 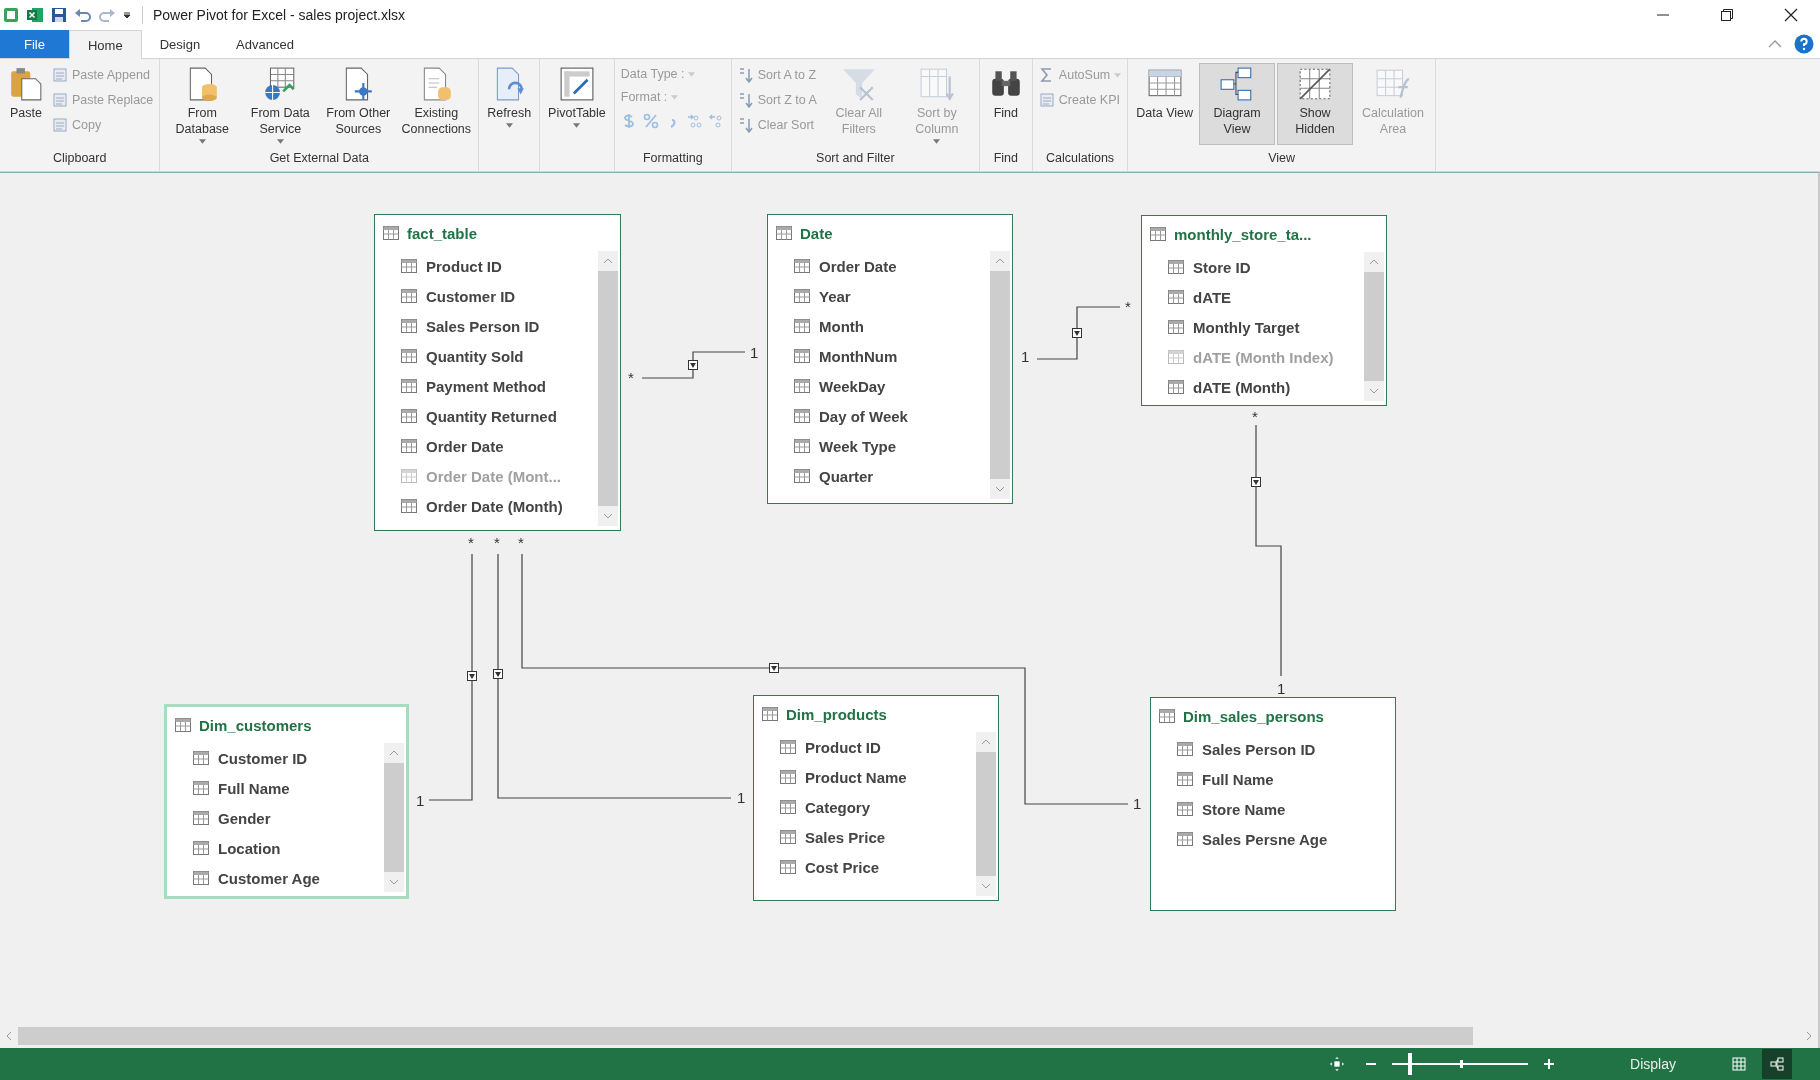 I want to click on save-icon, so click(x=59, y=15).